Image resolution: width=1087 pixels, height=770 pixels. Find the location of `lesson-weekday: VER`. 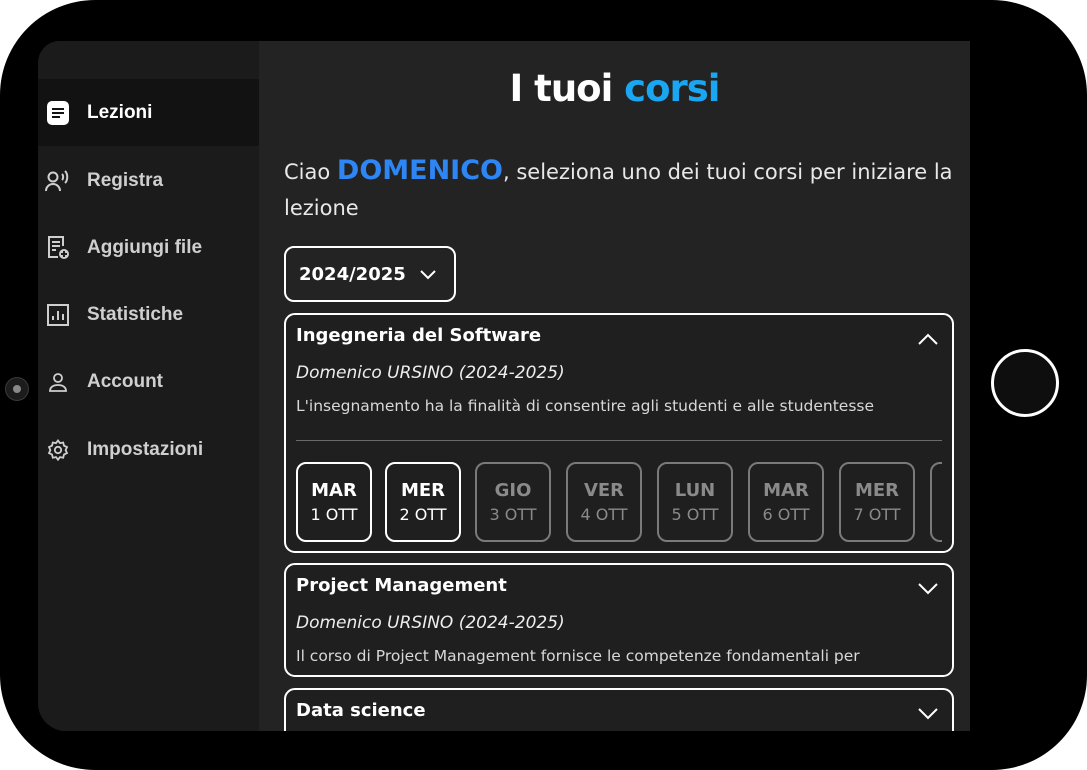

lesson-weekday: VER is located at coordinates (604, 490).